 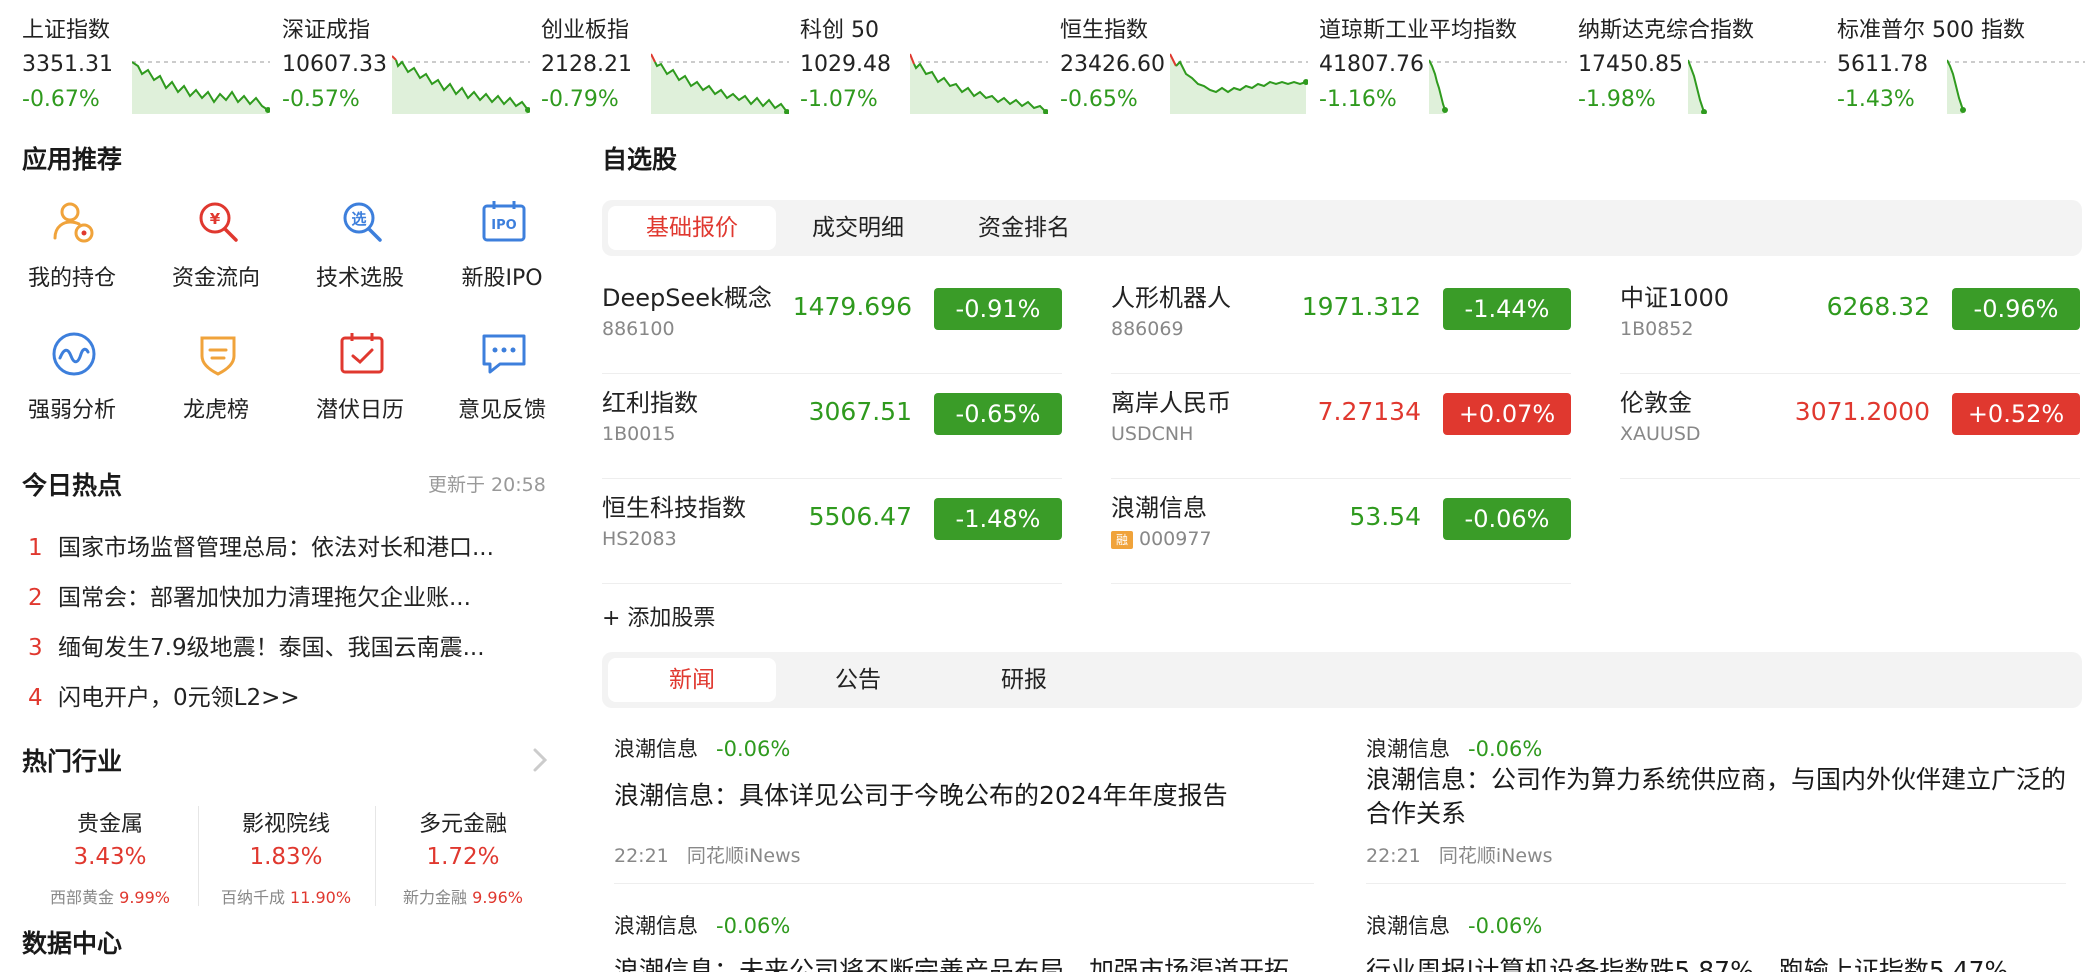 I want to click on index-price: 17450.85, so click(x=1630, y=64).